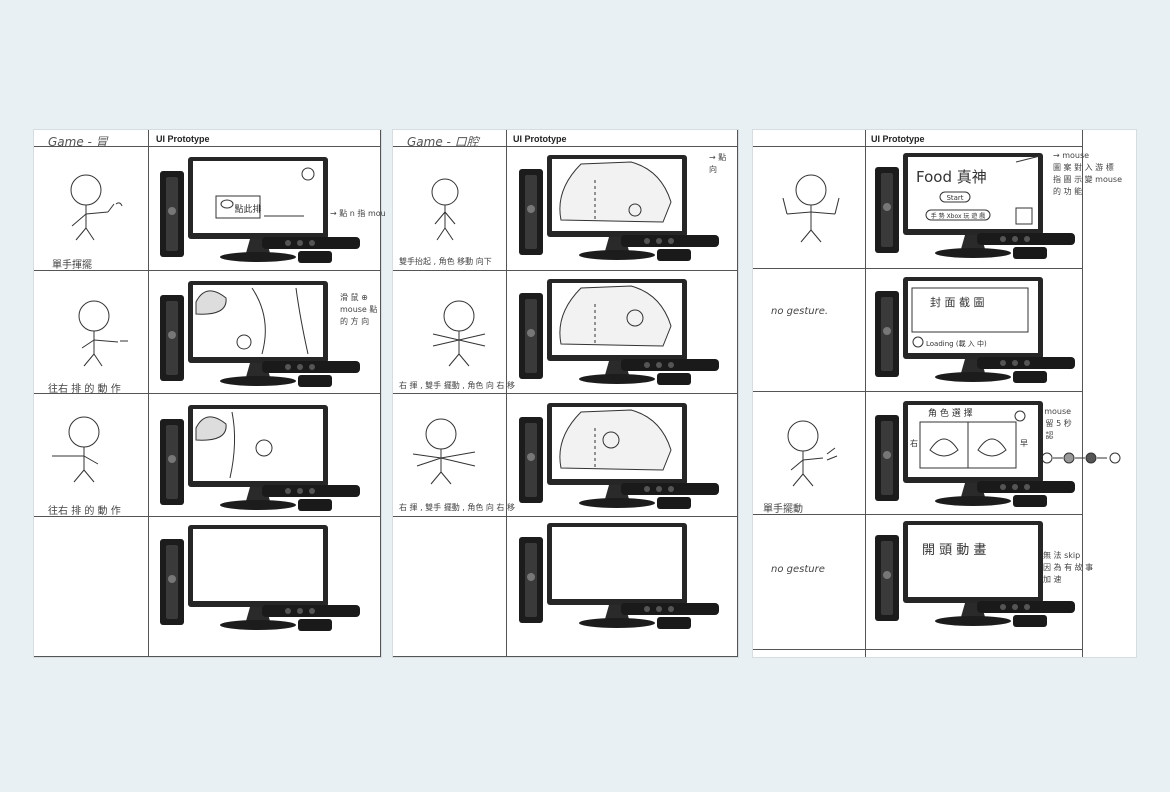 The height and width of the screenshot is (792, 1170). What do you see at coordinates (951, 177) in the screenshot?
I see `screen-title: Food 真神` at bounding box center [951, 177].